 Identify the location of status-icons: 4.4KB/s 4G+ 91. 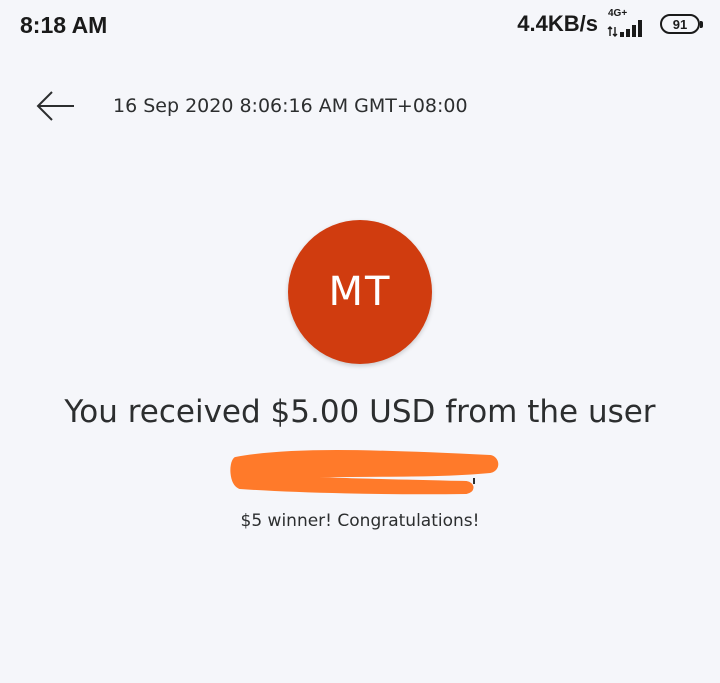
(610, 22).